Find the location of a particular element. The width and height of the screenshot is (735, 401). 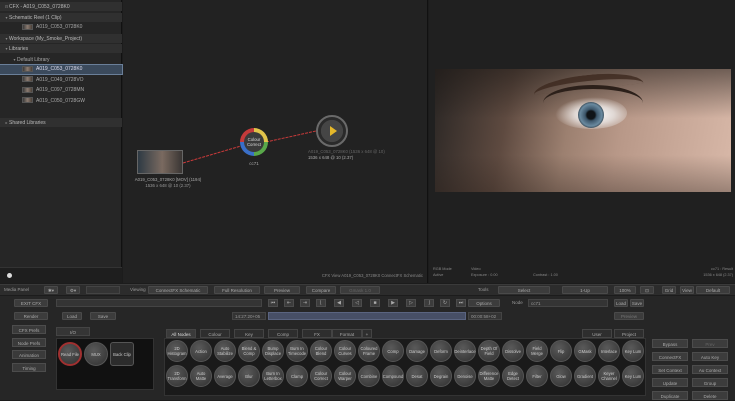

node-button: Deform is located at coordinates (441, 351).